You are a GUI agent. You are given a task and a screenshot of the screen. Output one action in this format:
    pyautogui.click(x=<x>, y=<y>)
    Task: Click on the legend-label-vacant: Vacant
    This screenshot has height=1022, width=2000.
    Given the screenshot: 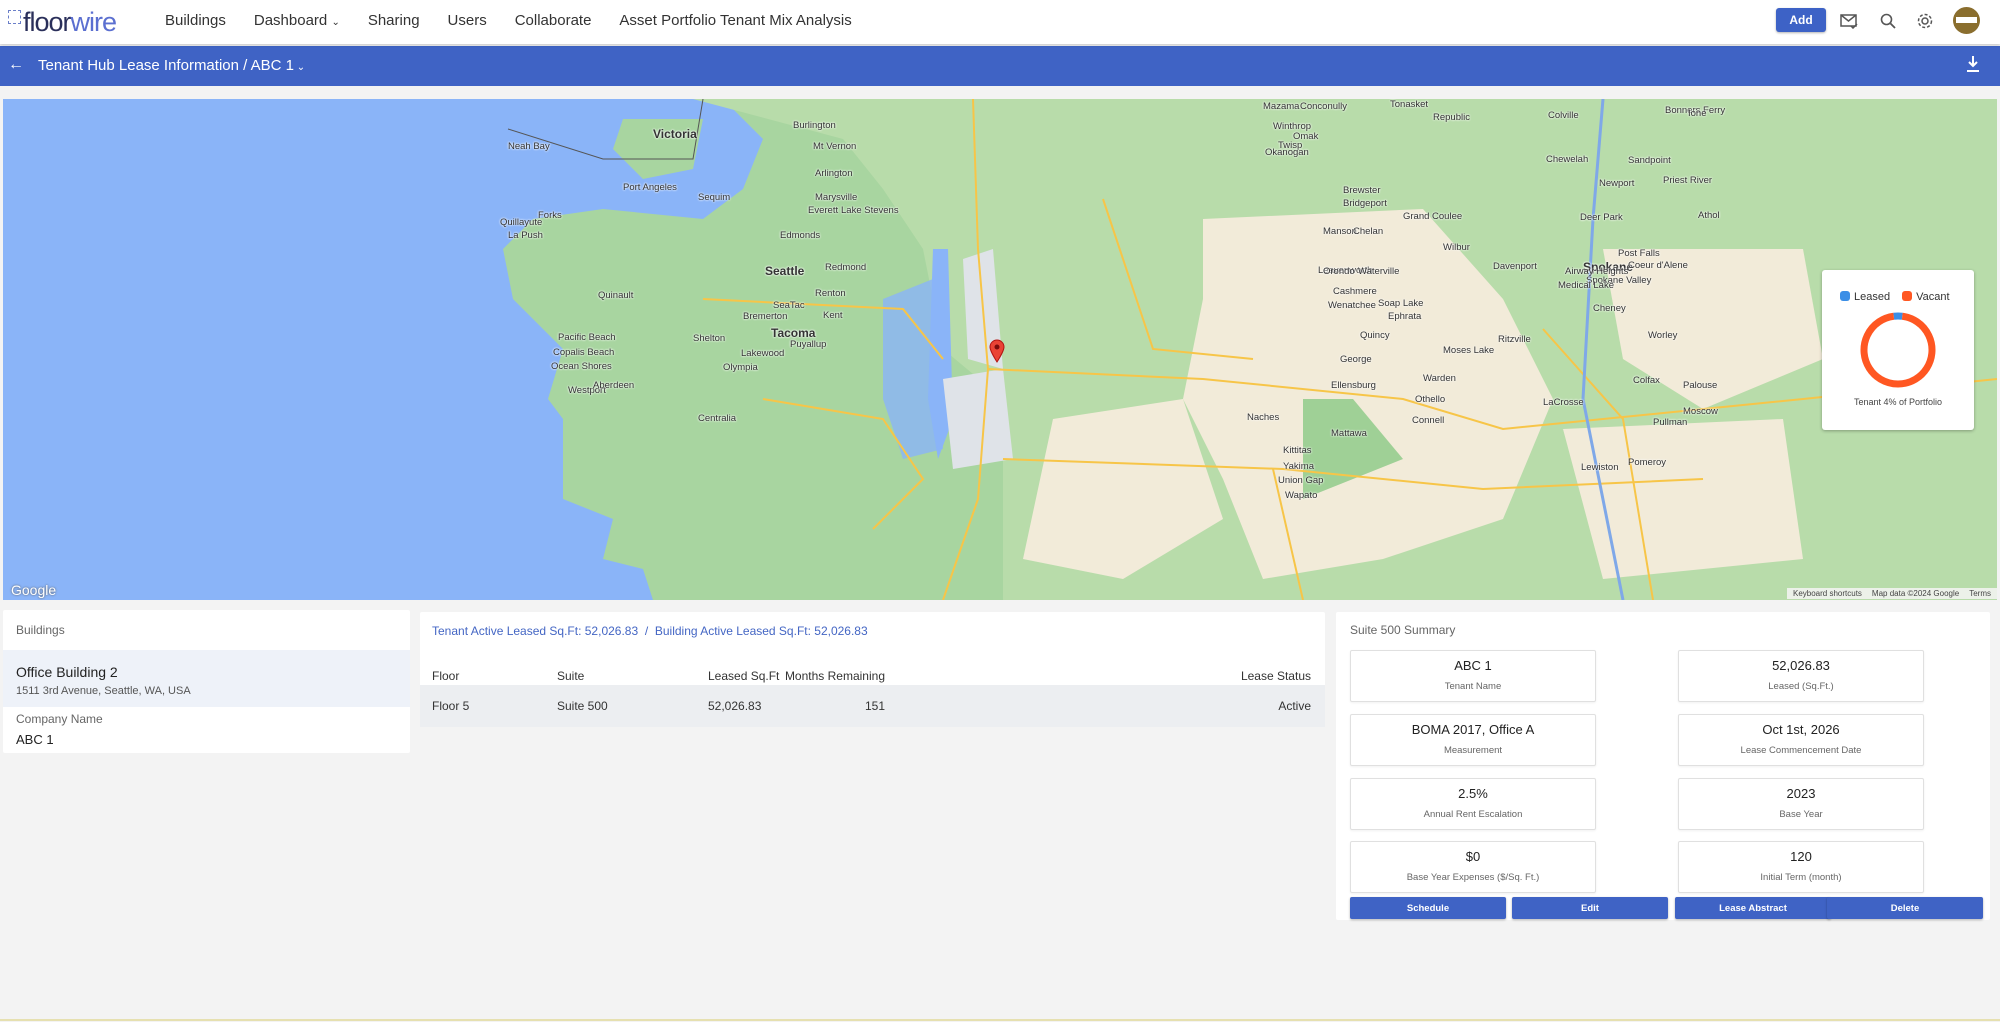 What is the action you would take?
    pyautogui.click(x=1933, y=297)
    